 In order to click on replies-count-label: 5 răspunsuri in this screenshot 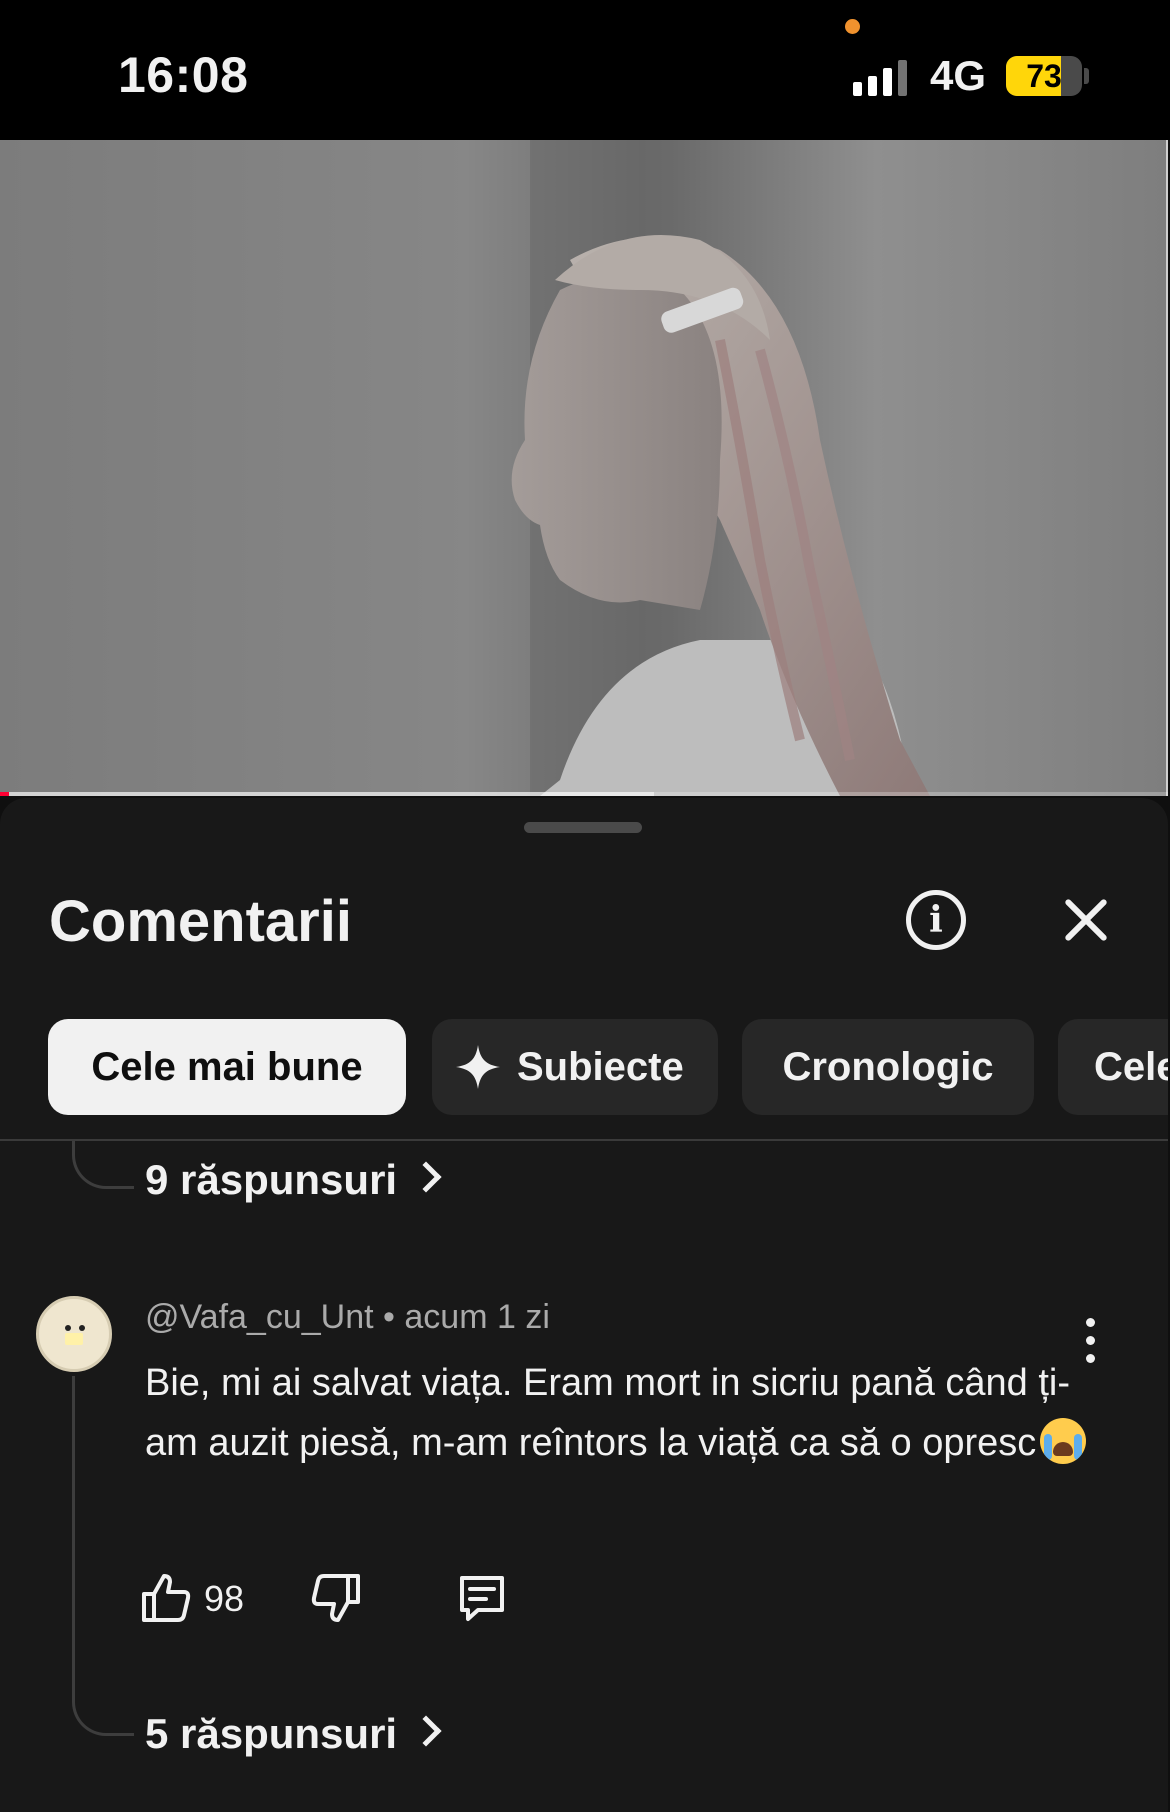, I will do `click(271, 1733)`.